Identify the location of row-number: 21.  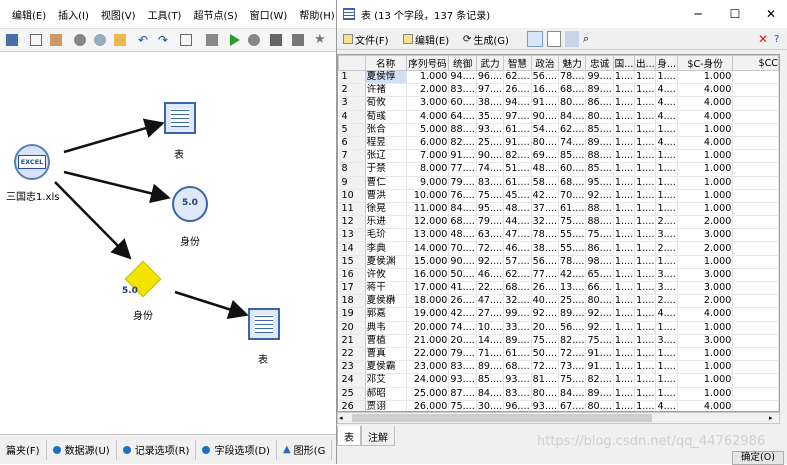
(352, 341).